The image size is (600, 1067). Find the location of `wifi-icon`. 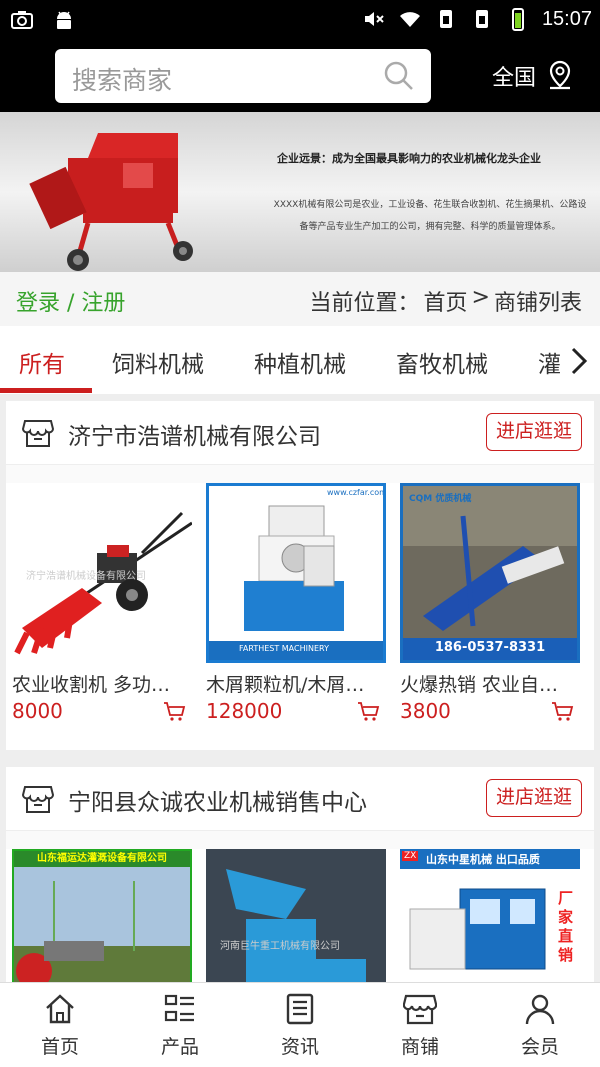

wifi-icon is located at coordinates (409, 19).